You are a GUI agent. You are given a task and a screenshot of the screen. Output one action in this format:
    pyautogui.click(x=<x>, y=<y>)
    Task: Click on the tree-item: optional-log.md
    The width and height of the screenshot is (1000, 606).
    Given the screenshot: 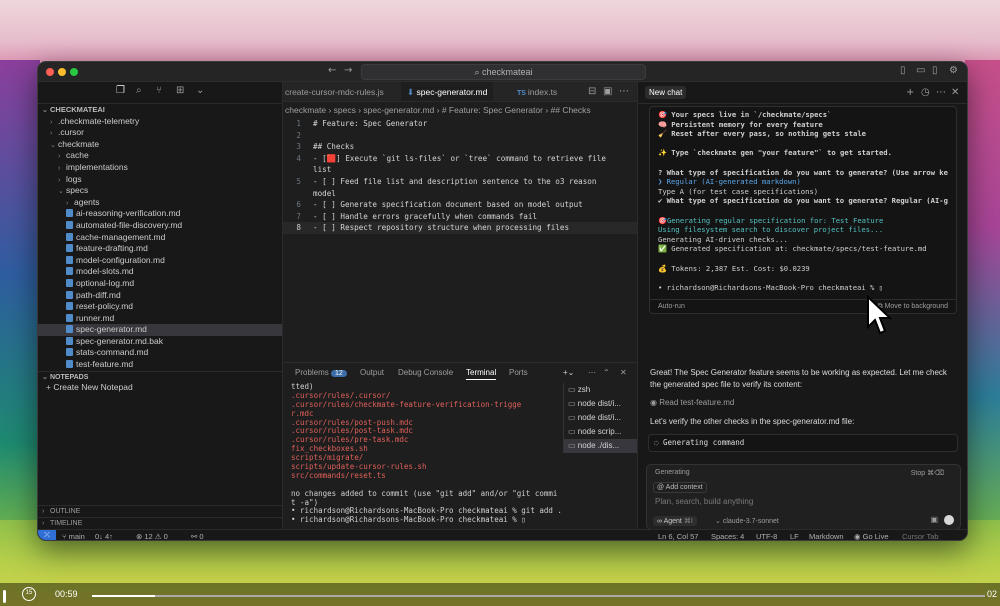 What is the action you would take?
    pyautogui.click(x=160, y=284)
    